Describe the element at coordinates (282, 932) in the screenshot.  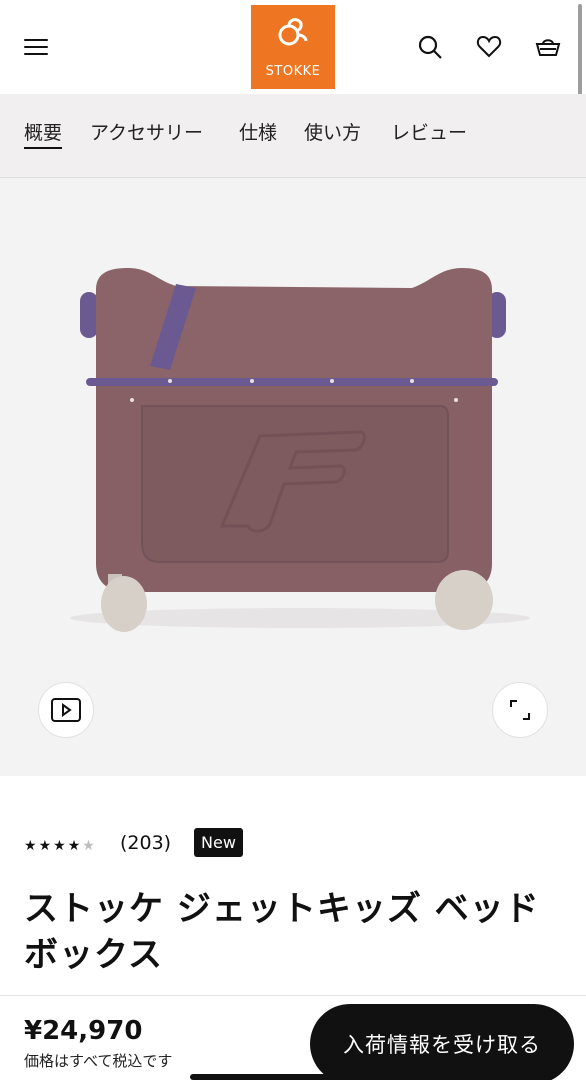
I see `product-title: ストッケ ジェットキッズ ベッドボックス` at that location.